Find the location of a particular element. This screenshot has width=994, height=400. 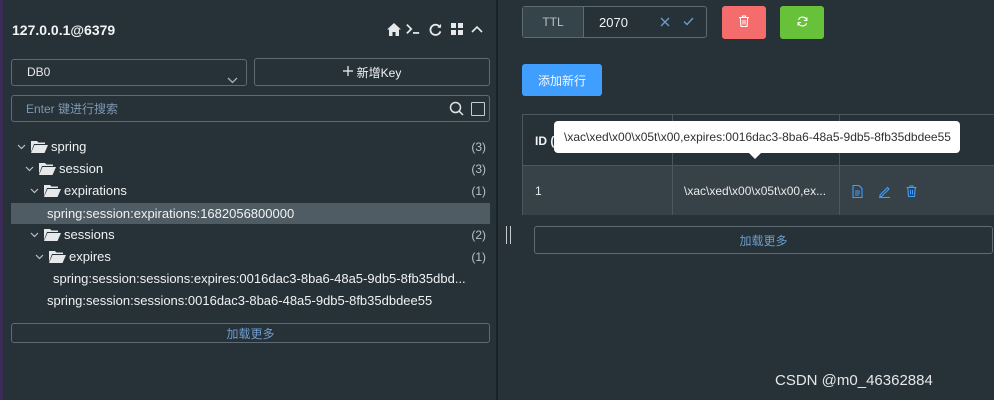

tree-label: expirations is located at coordinates (95, 190).